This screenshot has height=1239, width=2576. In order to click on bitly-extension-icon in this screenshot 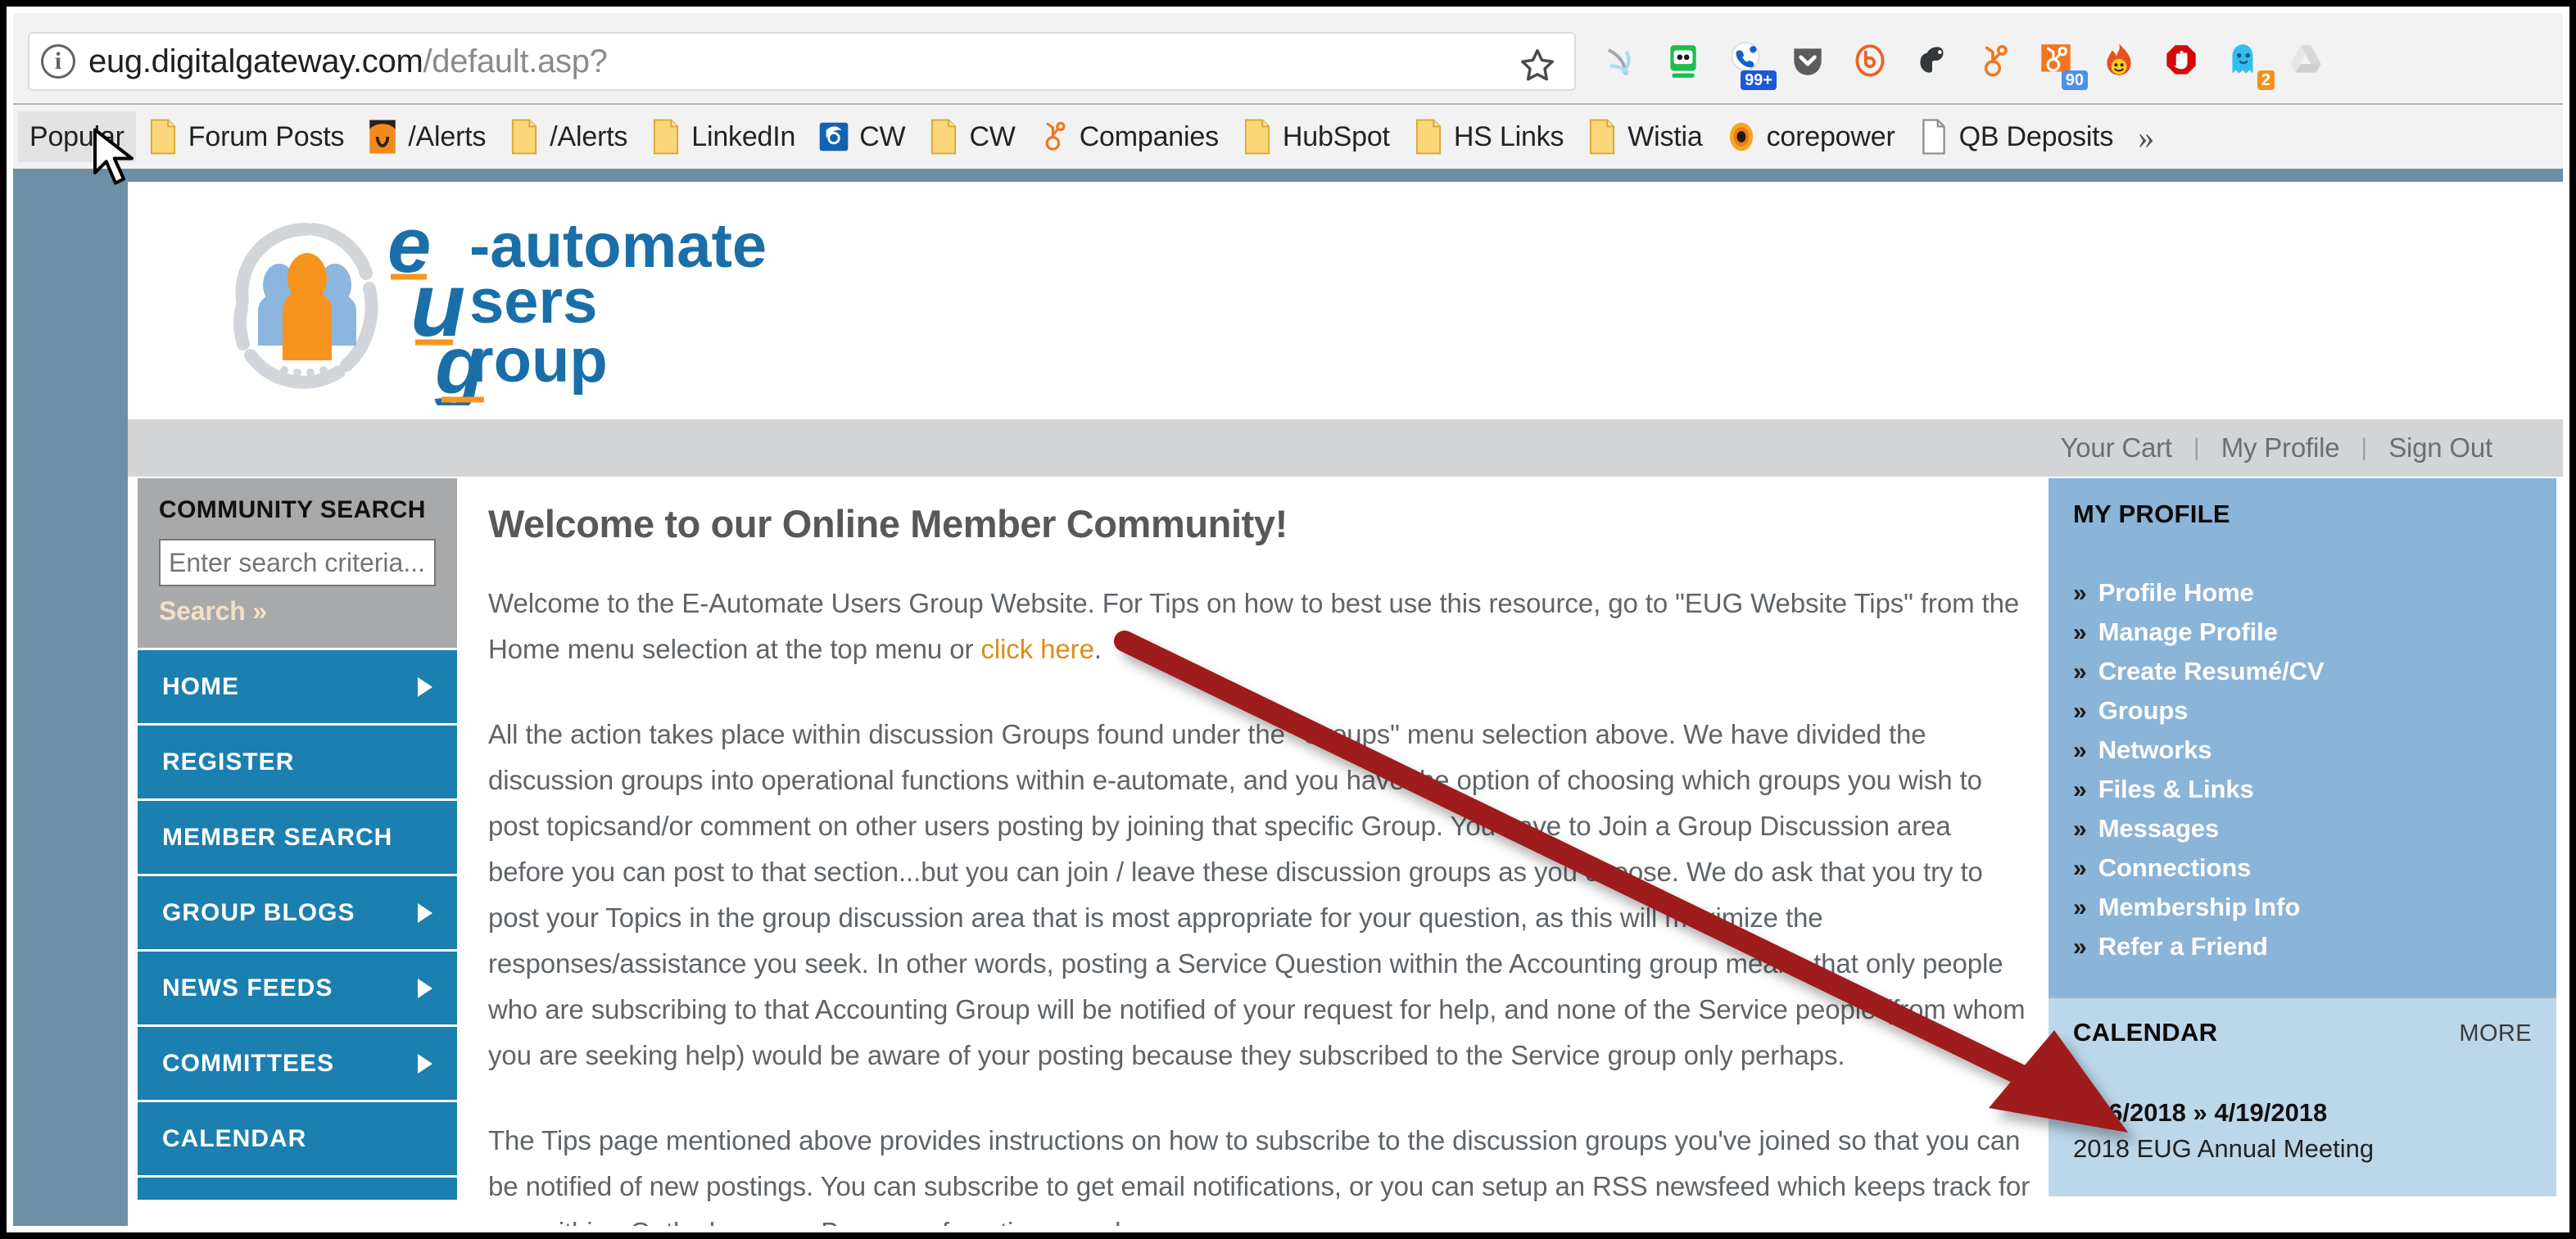, I will do `click(1870, 61)`.